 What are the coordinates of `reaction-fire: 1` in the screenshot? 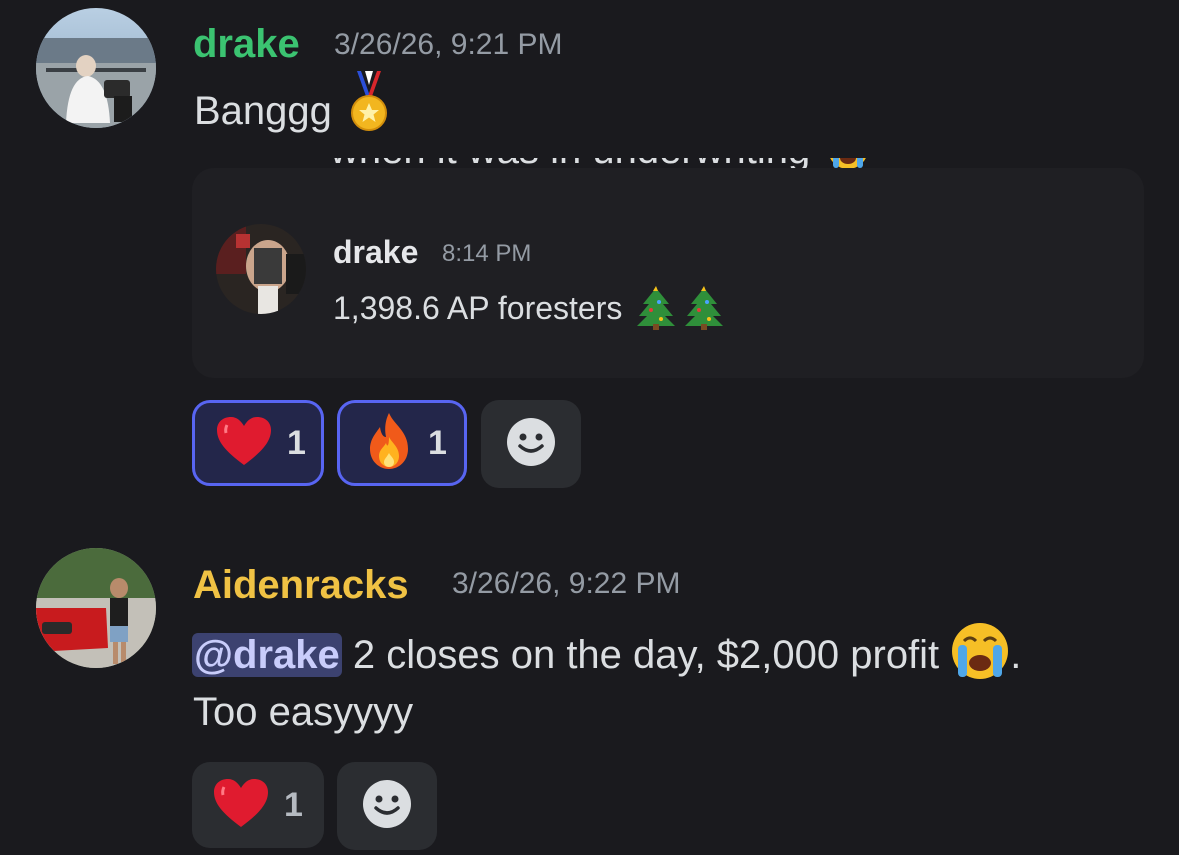 It's located at (402, 443).